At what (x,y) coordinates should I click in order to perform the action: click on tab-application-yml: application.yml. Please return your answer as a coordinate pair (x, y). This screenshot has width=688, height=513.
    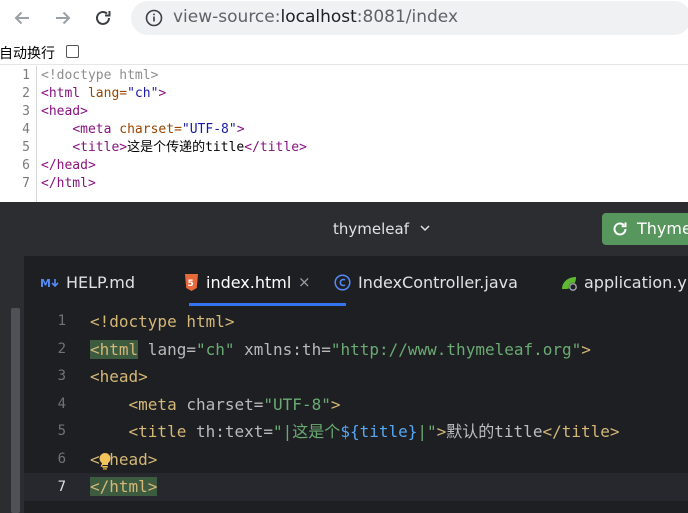
    Looking at the image, I should click on (624, 282).